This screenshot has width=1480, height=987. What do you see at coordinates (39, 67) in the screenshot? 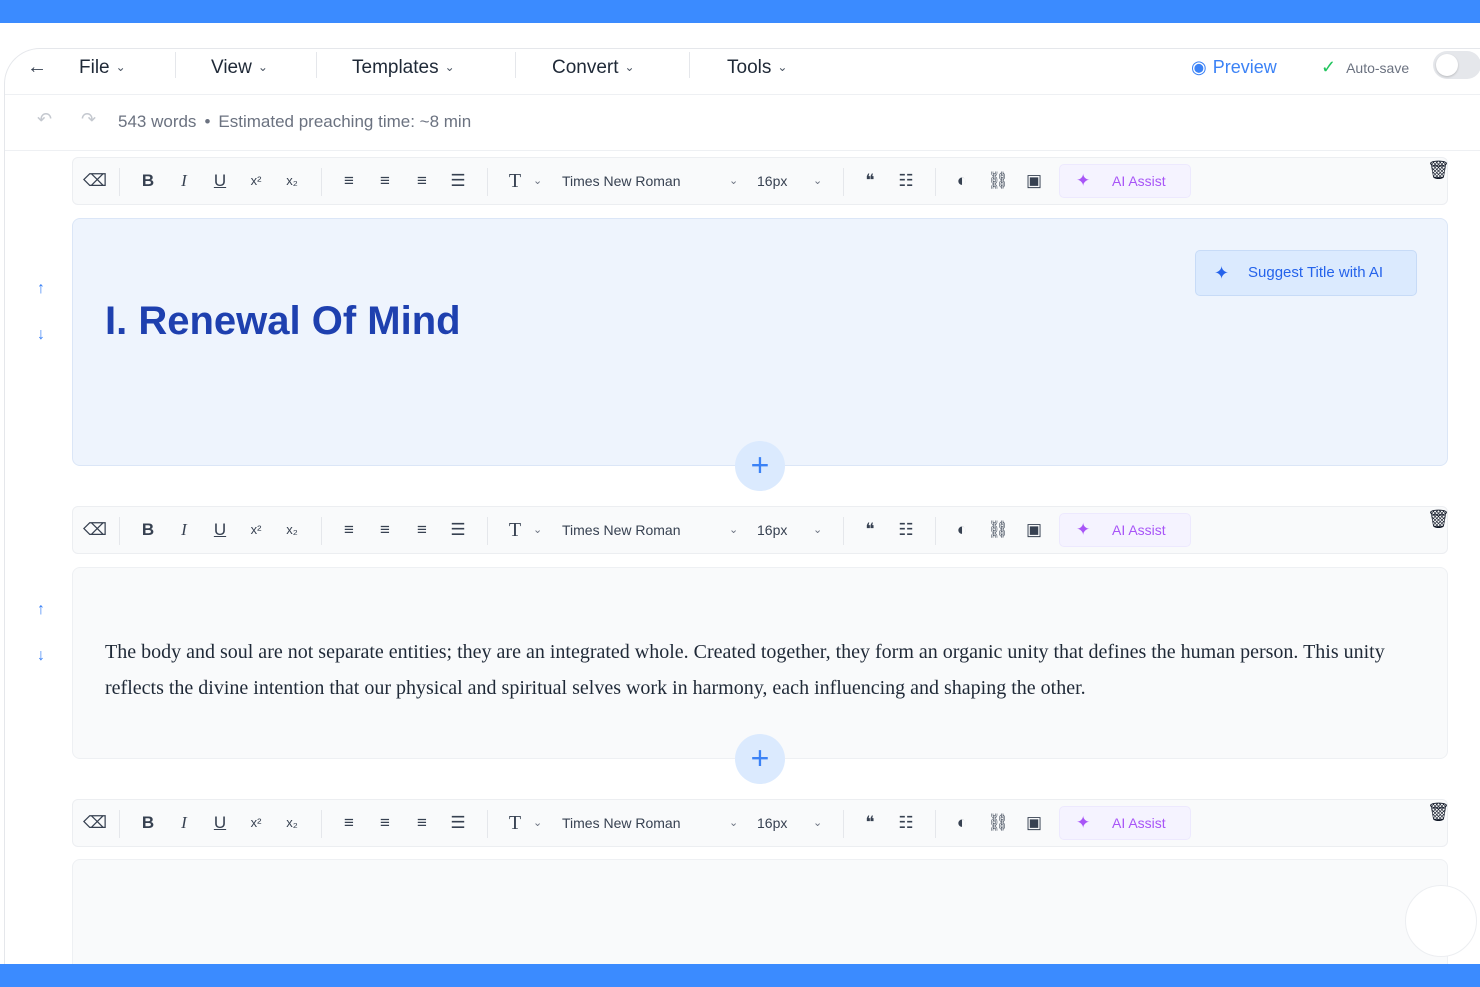
I see `back-arrow-icon: ←` at bounding box center [39, 67].